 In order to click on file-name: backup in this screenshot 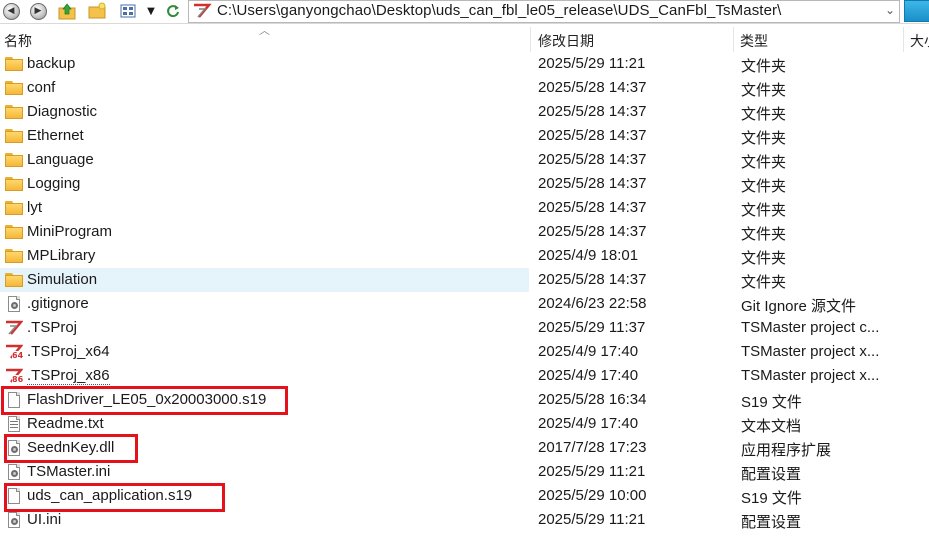, I will do `click(51, 63)`.